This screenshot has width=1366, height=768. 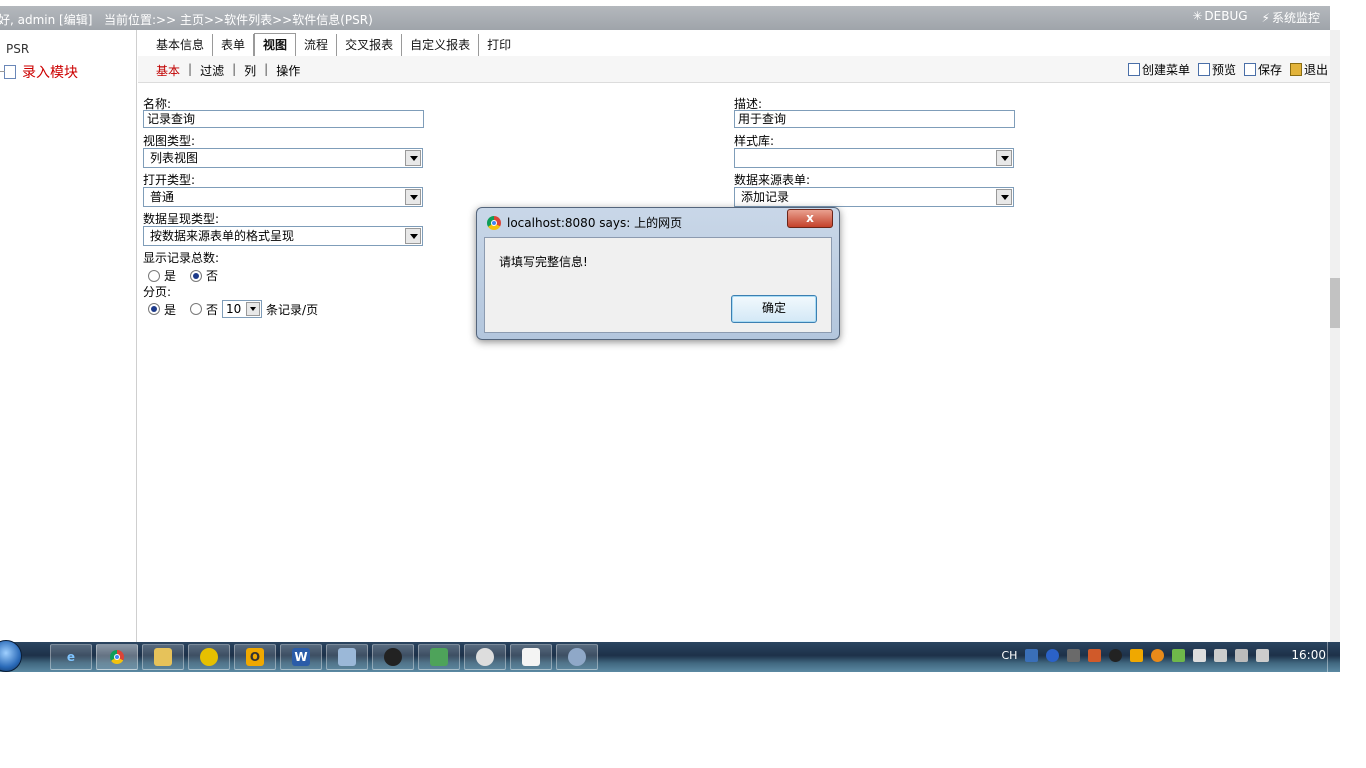 What do you see at coordinates (154, 275) in the screenshot?
I see `show-total-yes-radio` at bounding box center [154, 275].